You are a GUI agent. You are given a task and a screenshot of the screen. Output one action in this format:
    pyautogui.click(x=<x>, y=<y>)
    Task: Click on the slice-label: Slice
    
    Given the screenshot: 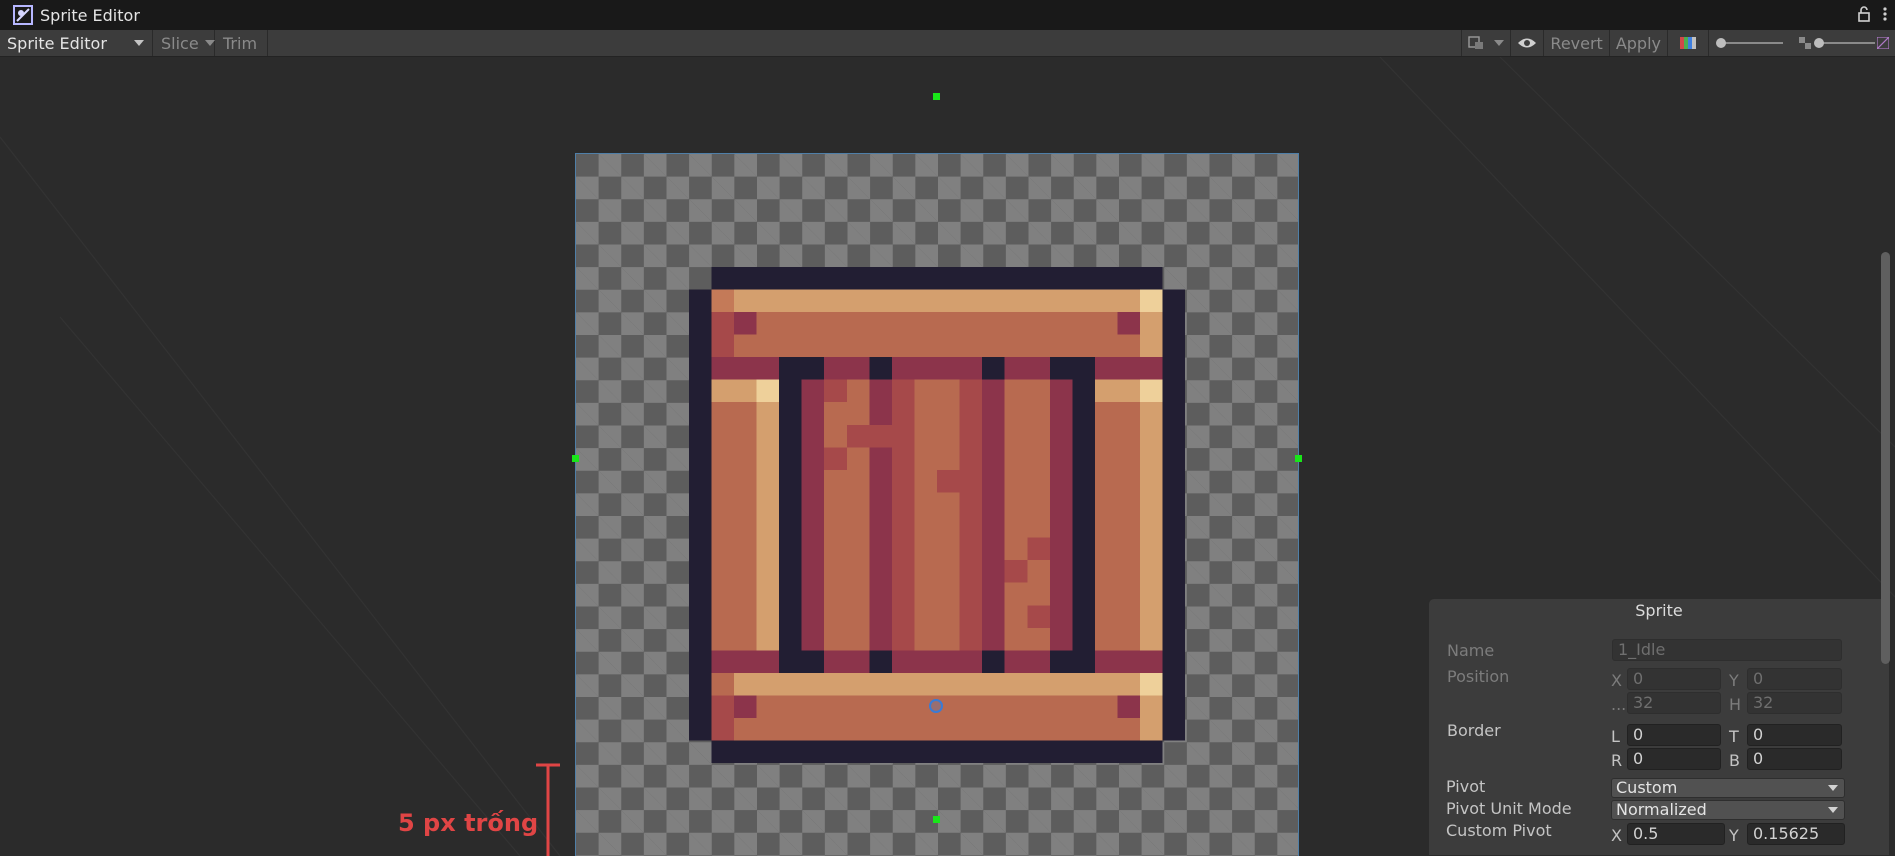 What is the action you would take?
    pyautogui.click(x=180, y=43)
    